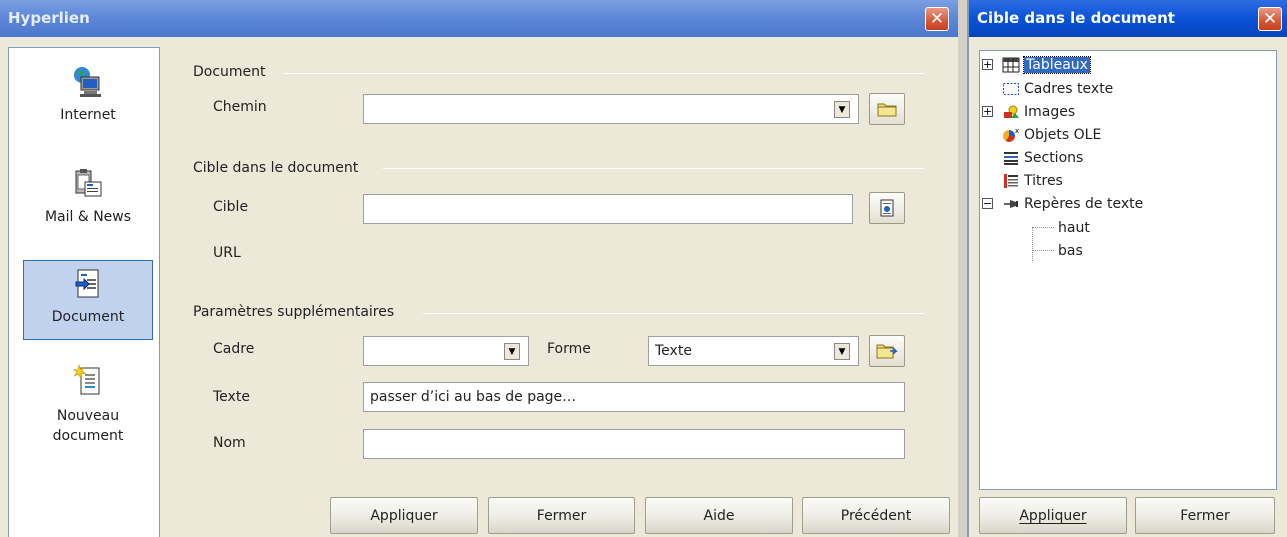  What do you see at coordinates (876, 515) in the screenshot?
I see `previous-button: Précédent` at bounding box center [876, 515].